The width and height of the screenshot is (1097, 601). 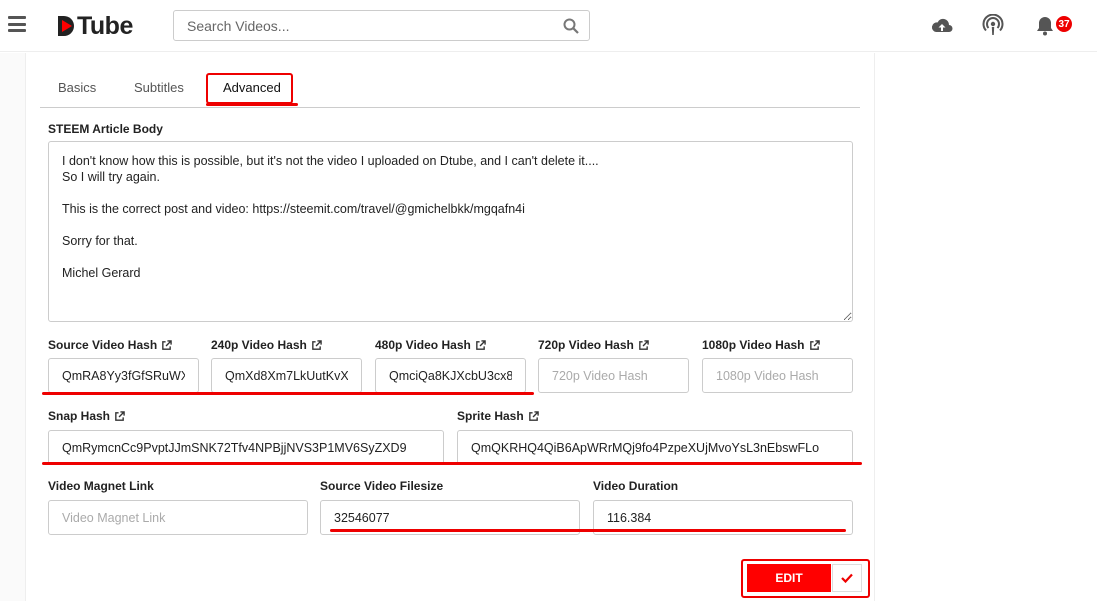 I want to click on duration-label: Video Duration, so click(x=636, y=486).